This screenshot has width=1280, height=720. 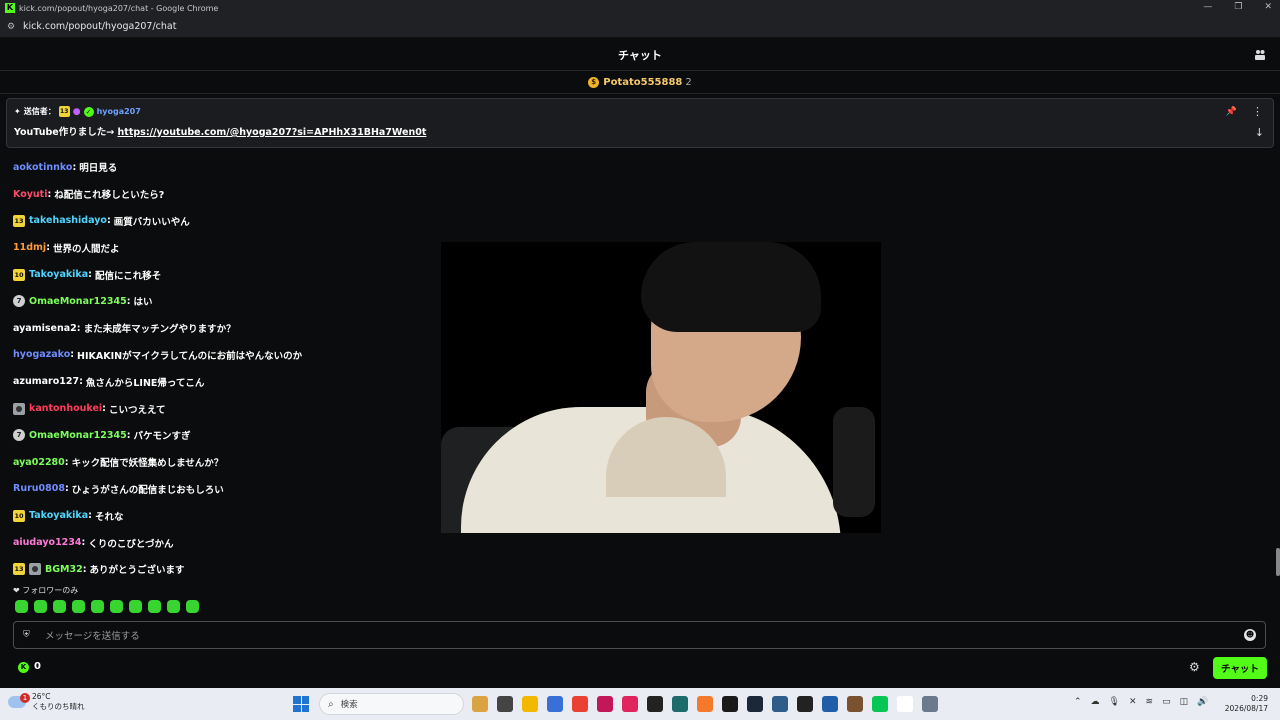 I want to click on tray-close-icon: ✕, so click(x=1133, y=702).